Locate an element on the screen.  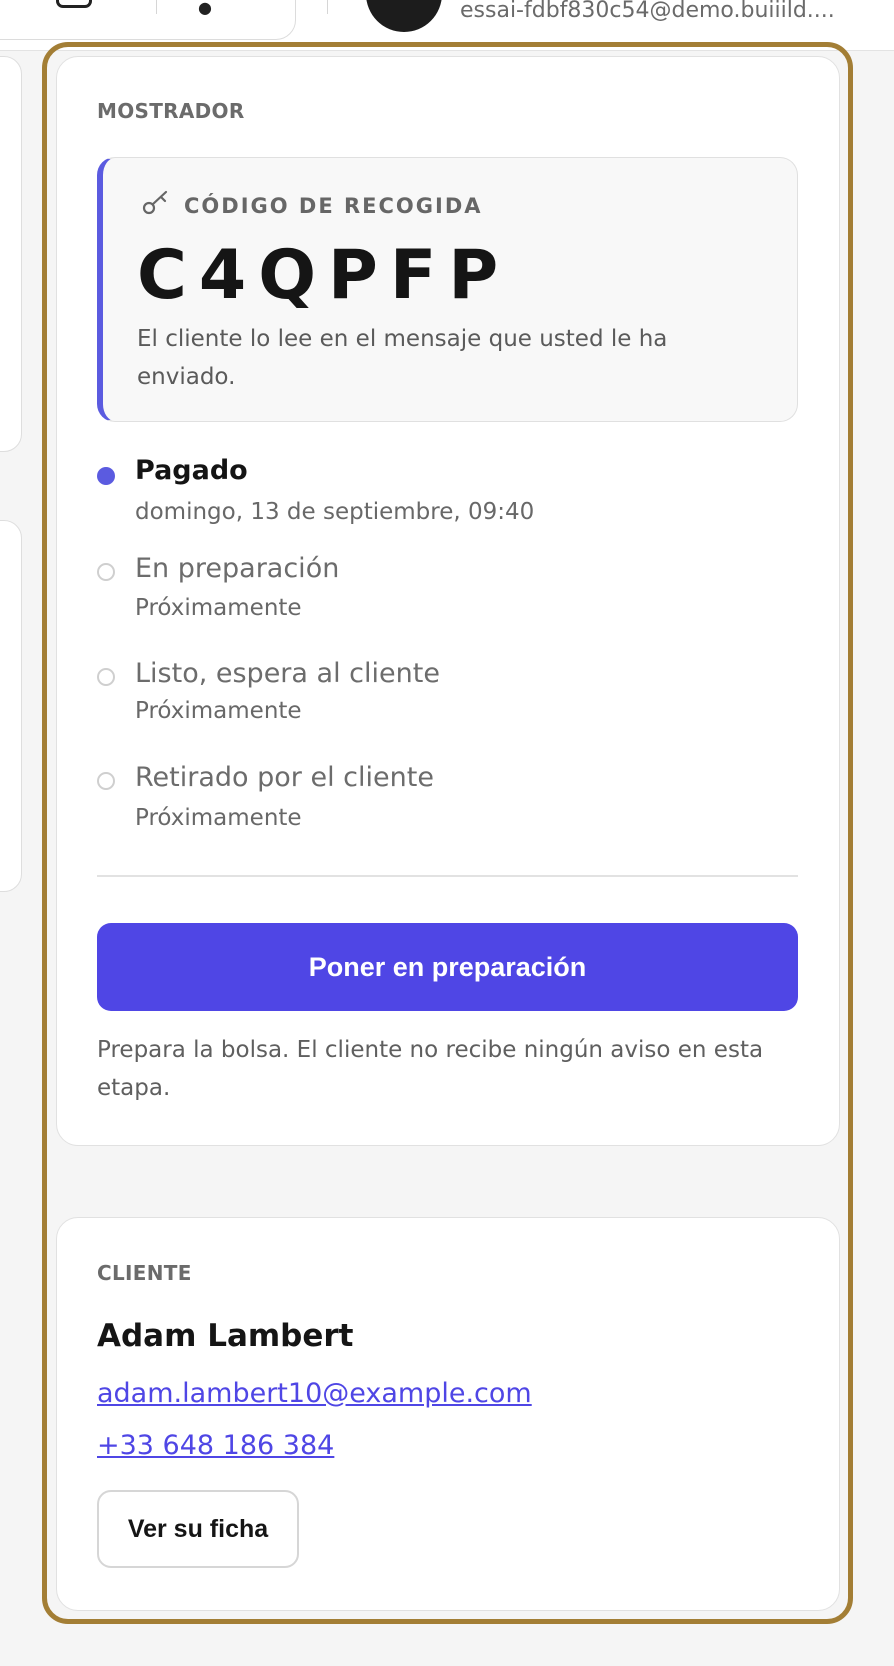
section-title: CLIENTE is located at coordinates (144, 1273).